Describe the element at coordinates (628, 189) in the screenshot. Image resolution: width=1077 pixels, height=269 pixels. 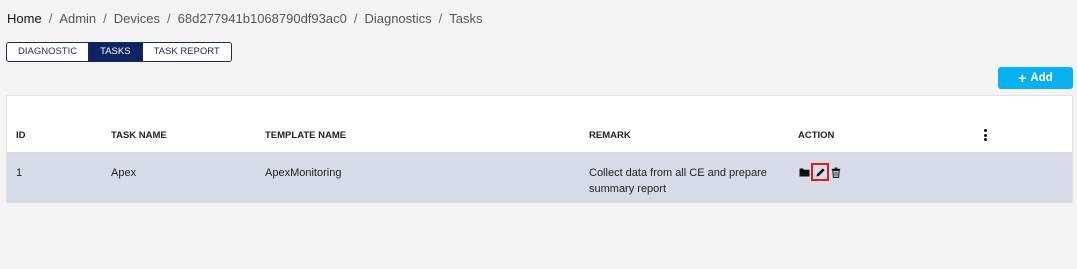
I see `cell-remark-line: summary report` at that location.